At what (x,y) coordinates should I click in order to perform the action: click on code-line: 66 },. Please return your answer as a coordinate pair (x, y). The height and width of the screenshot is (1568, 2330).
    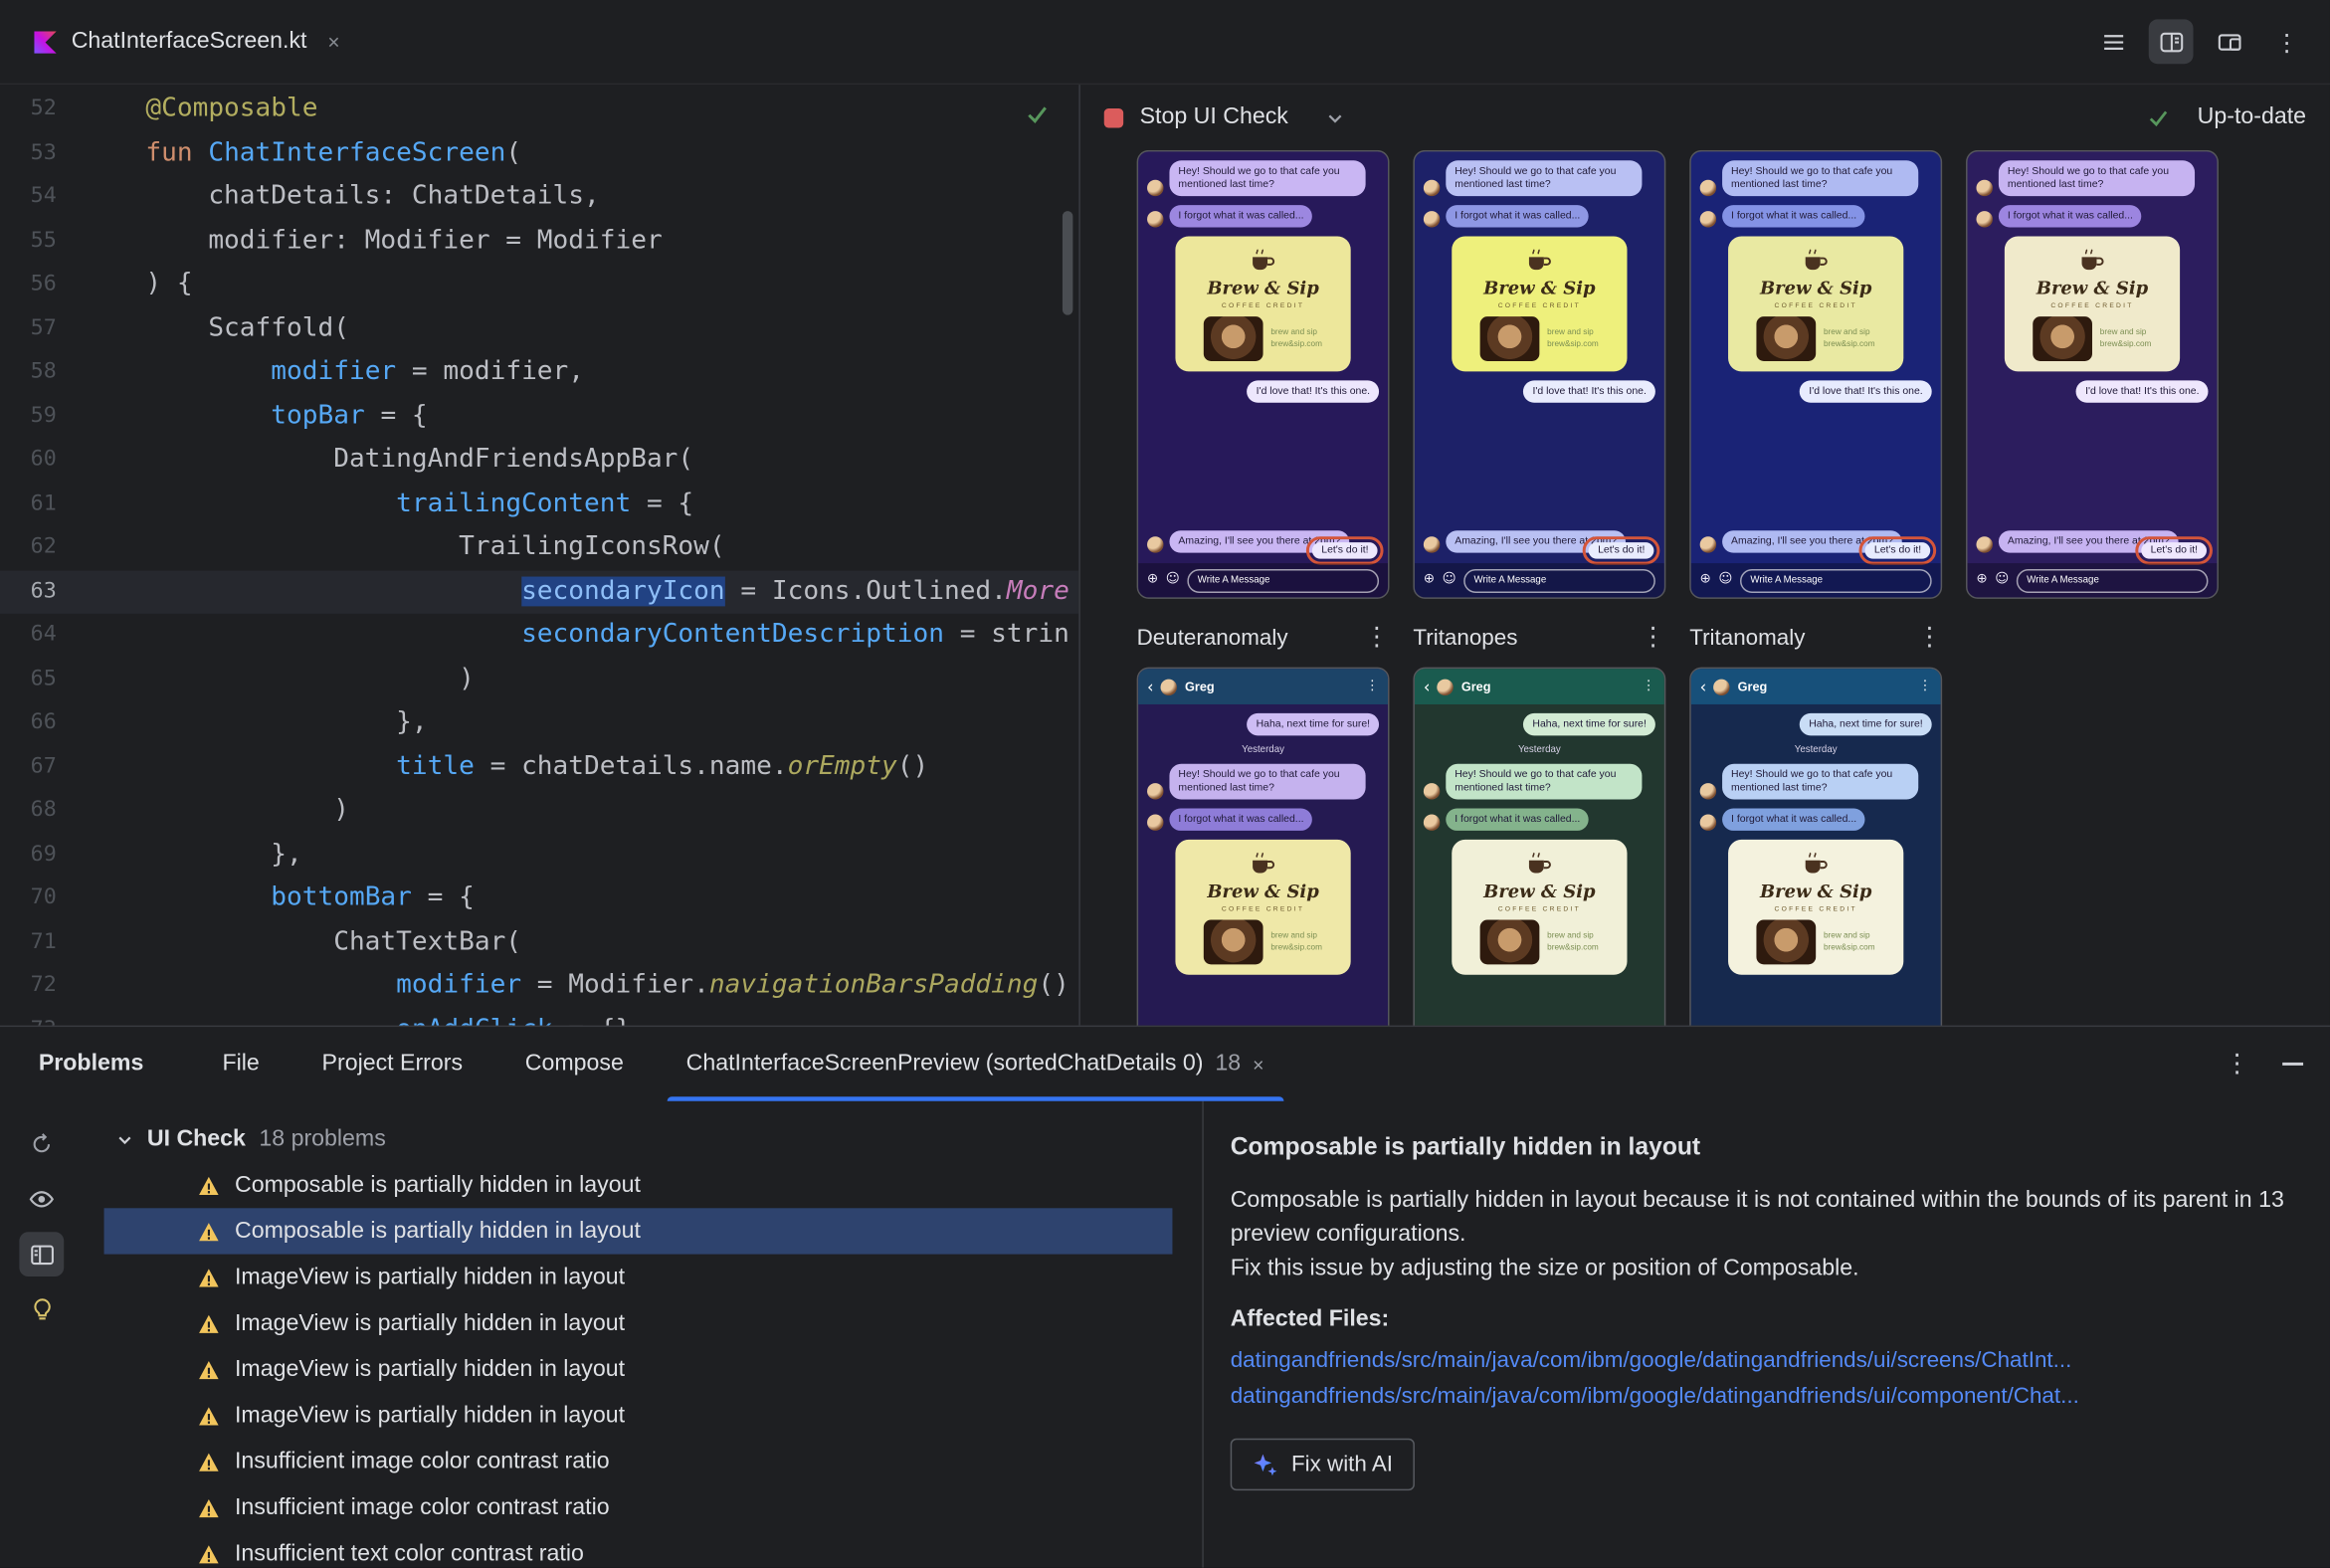
    Looking at the image, I should click on (539, 723).